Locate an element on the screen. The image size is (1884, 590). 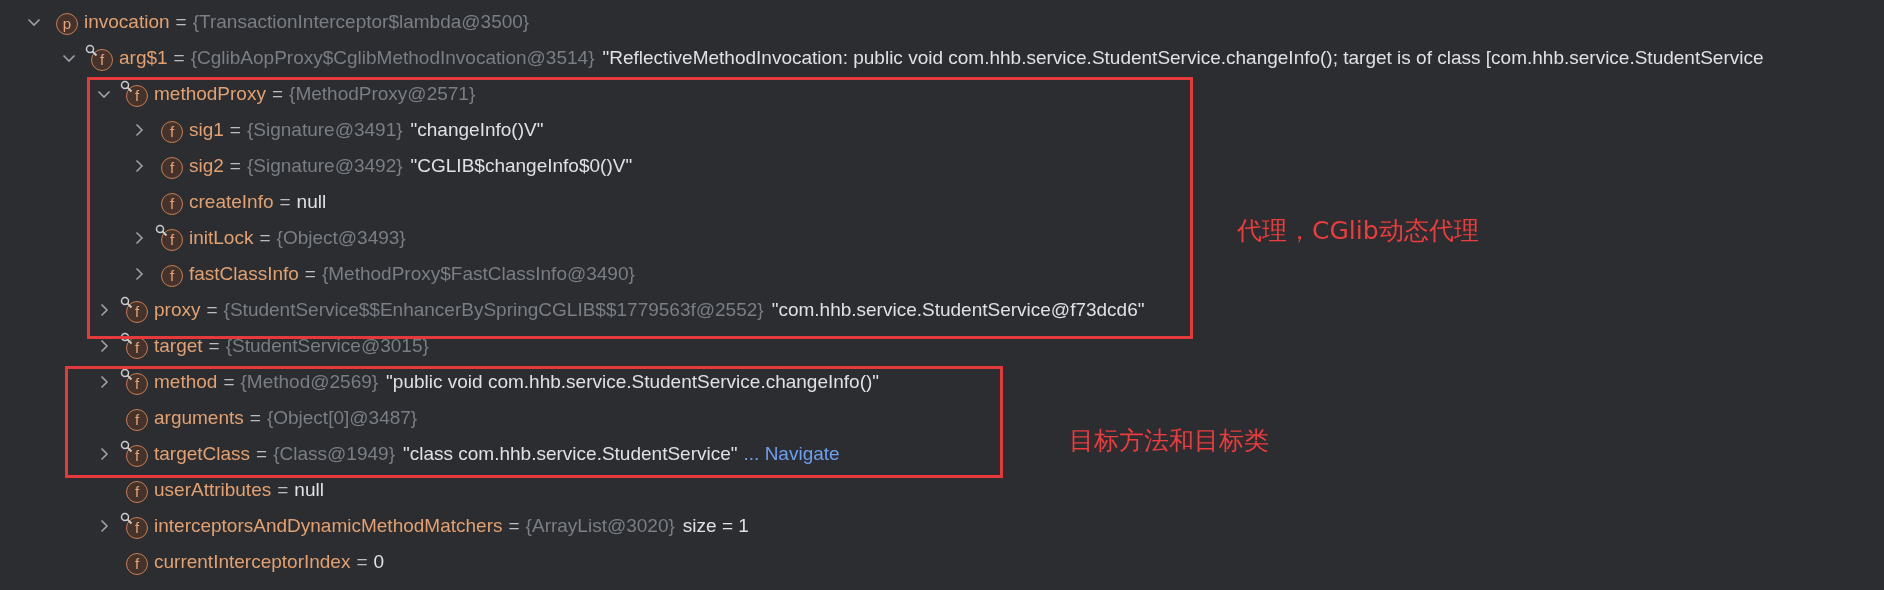
annotation-note: 代理，CGlib动态代理 is located at coordinates (1358, 231).